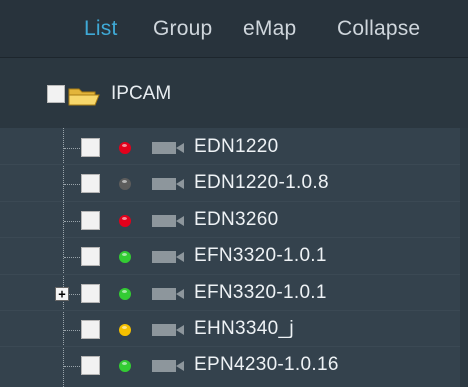 The width and height of the screenshot is (468, 387). What do you see at coordinates (236, 146) in the screenshot?
I see `device-label: EDN1220` at bounding box center [236, 146].